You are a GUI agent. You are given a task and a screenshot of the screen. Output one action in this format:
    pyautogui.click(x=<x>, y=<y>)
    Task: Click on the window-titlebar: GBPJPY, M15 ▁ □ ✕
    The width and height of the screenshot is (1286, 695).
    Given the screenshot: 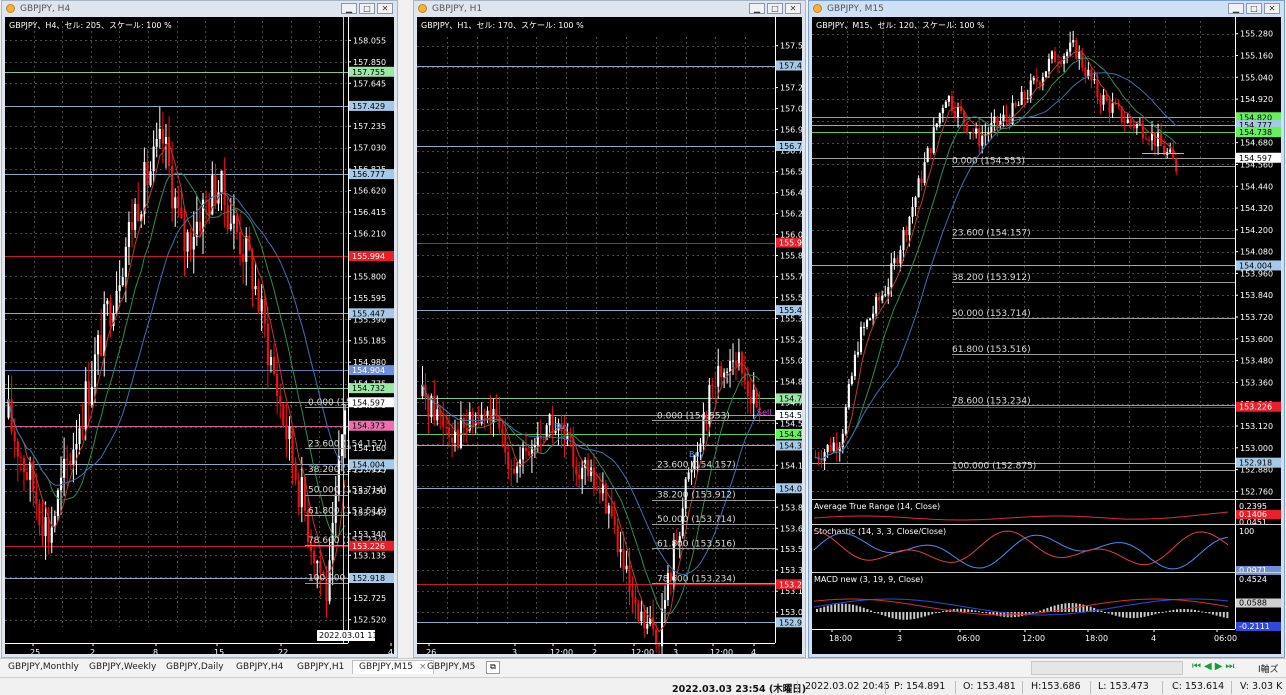 What is the action you would take?
    pyautogui.click(x=1046, y=9)
    